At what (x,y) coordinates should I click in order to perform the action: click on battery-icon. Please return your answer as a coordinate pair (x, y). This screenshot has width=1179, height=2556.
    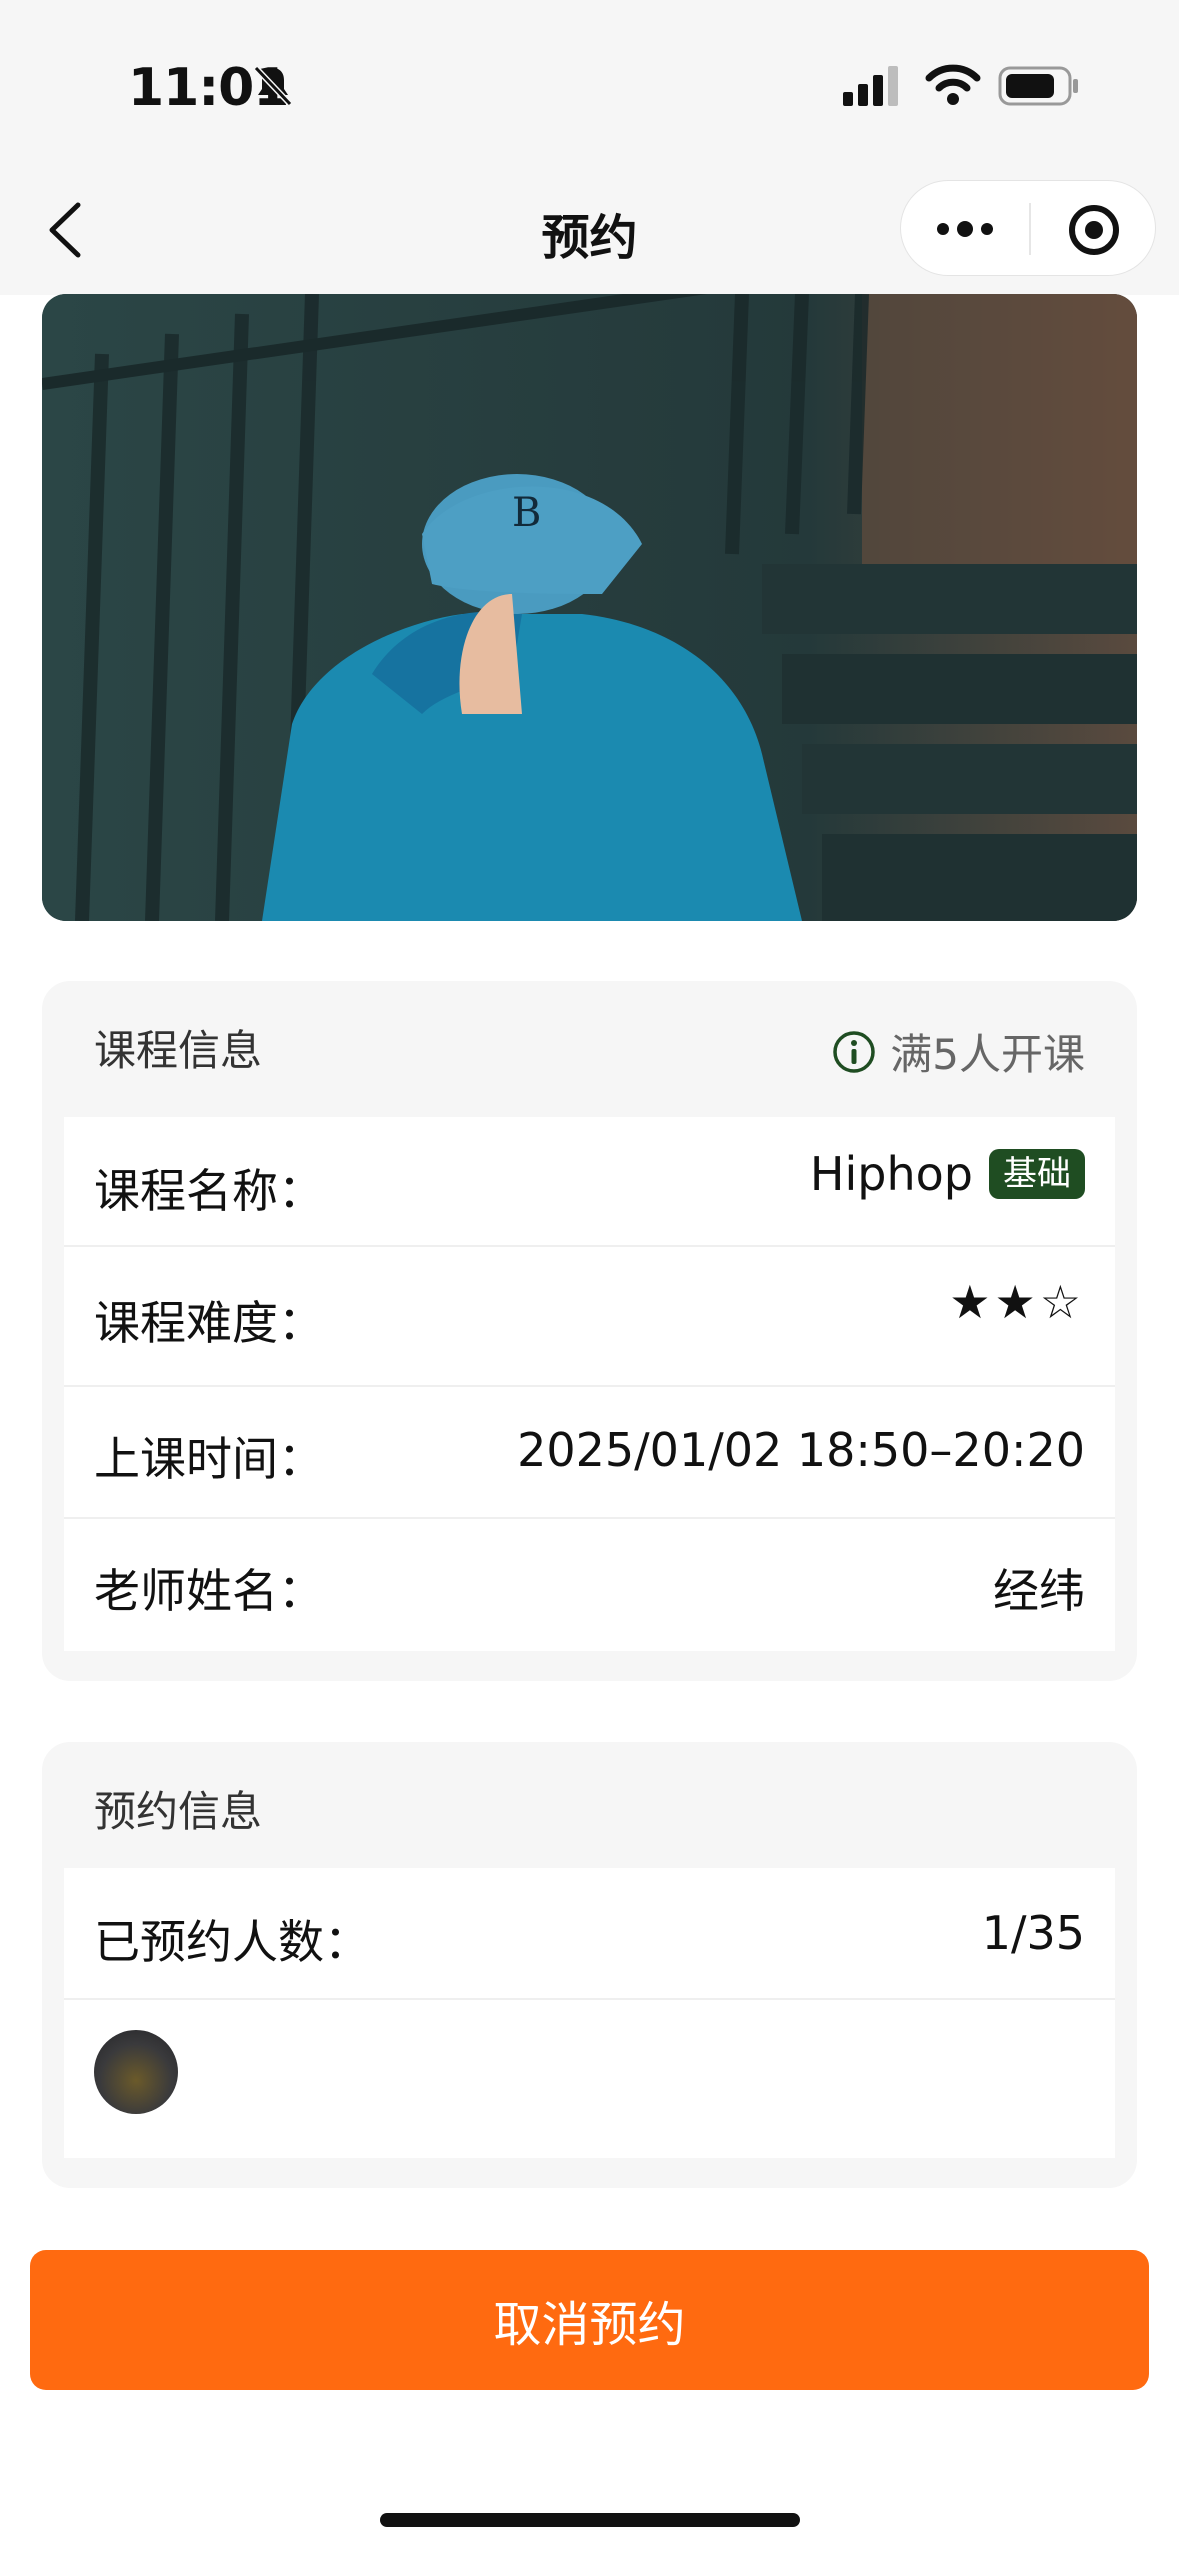
    Looking at the image, I should click on (1039, 88).